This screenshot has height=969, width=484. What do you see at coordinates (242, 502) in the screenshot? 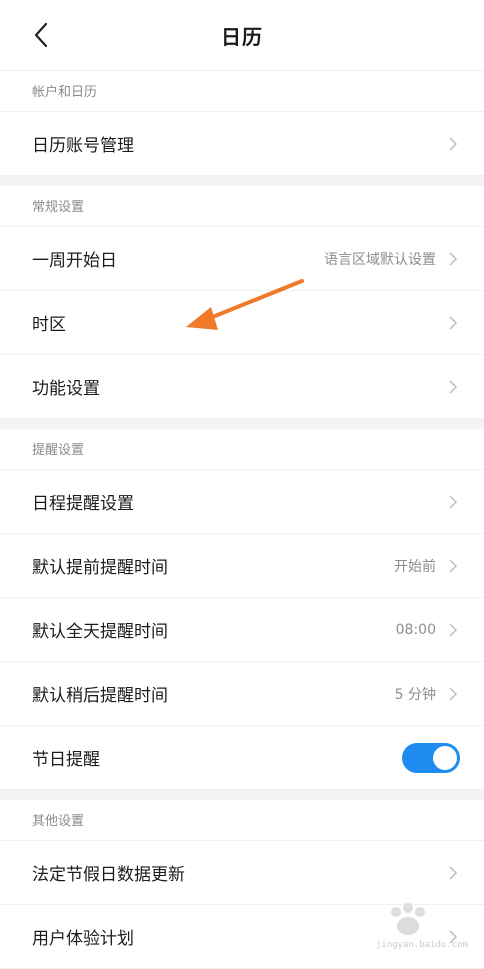
I see `row-event-reminder: 日程提醒设置` at bounding box center [242, 502].